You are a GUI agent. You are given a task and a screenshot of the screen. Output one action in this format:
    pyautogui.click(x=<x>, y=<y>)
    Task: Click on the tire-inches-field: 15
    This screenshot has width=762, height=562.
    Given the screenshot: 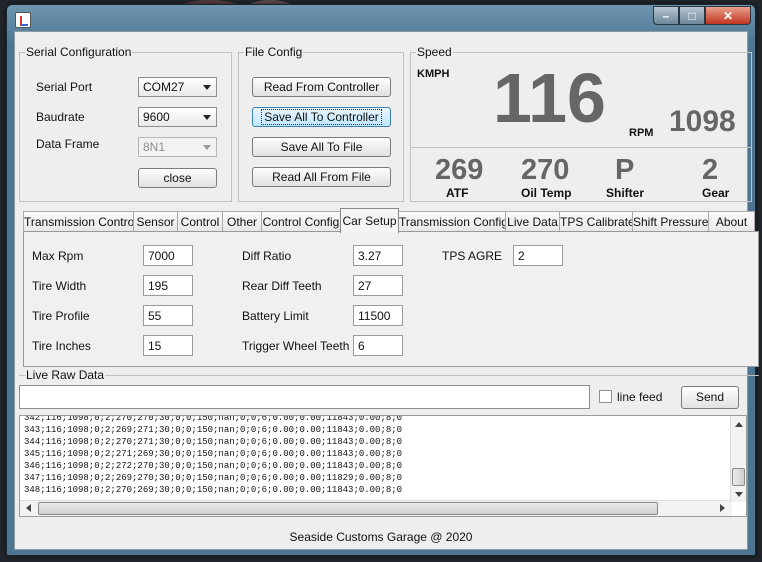 What is the action you would take?
    pyautogui.click(x=168, y=345)
    